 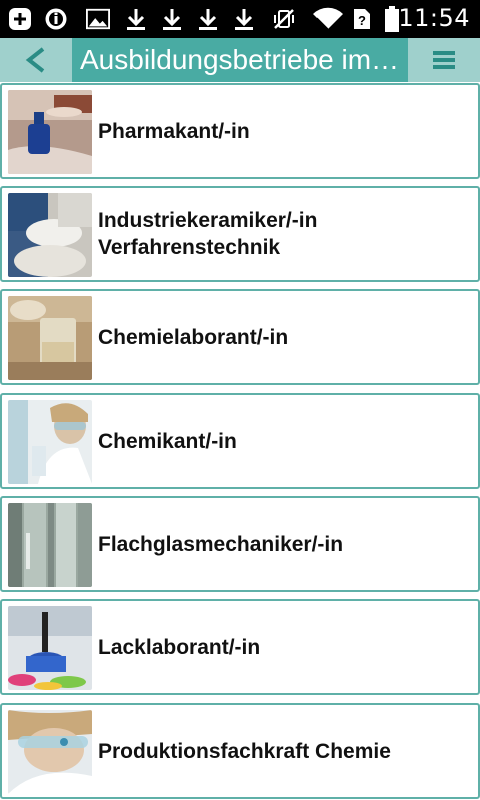 I want to click on item-label: Industriekeramiker/-in Verfahrenstechnik, so click(x=208, y=234).